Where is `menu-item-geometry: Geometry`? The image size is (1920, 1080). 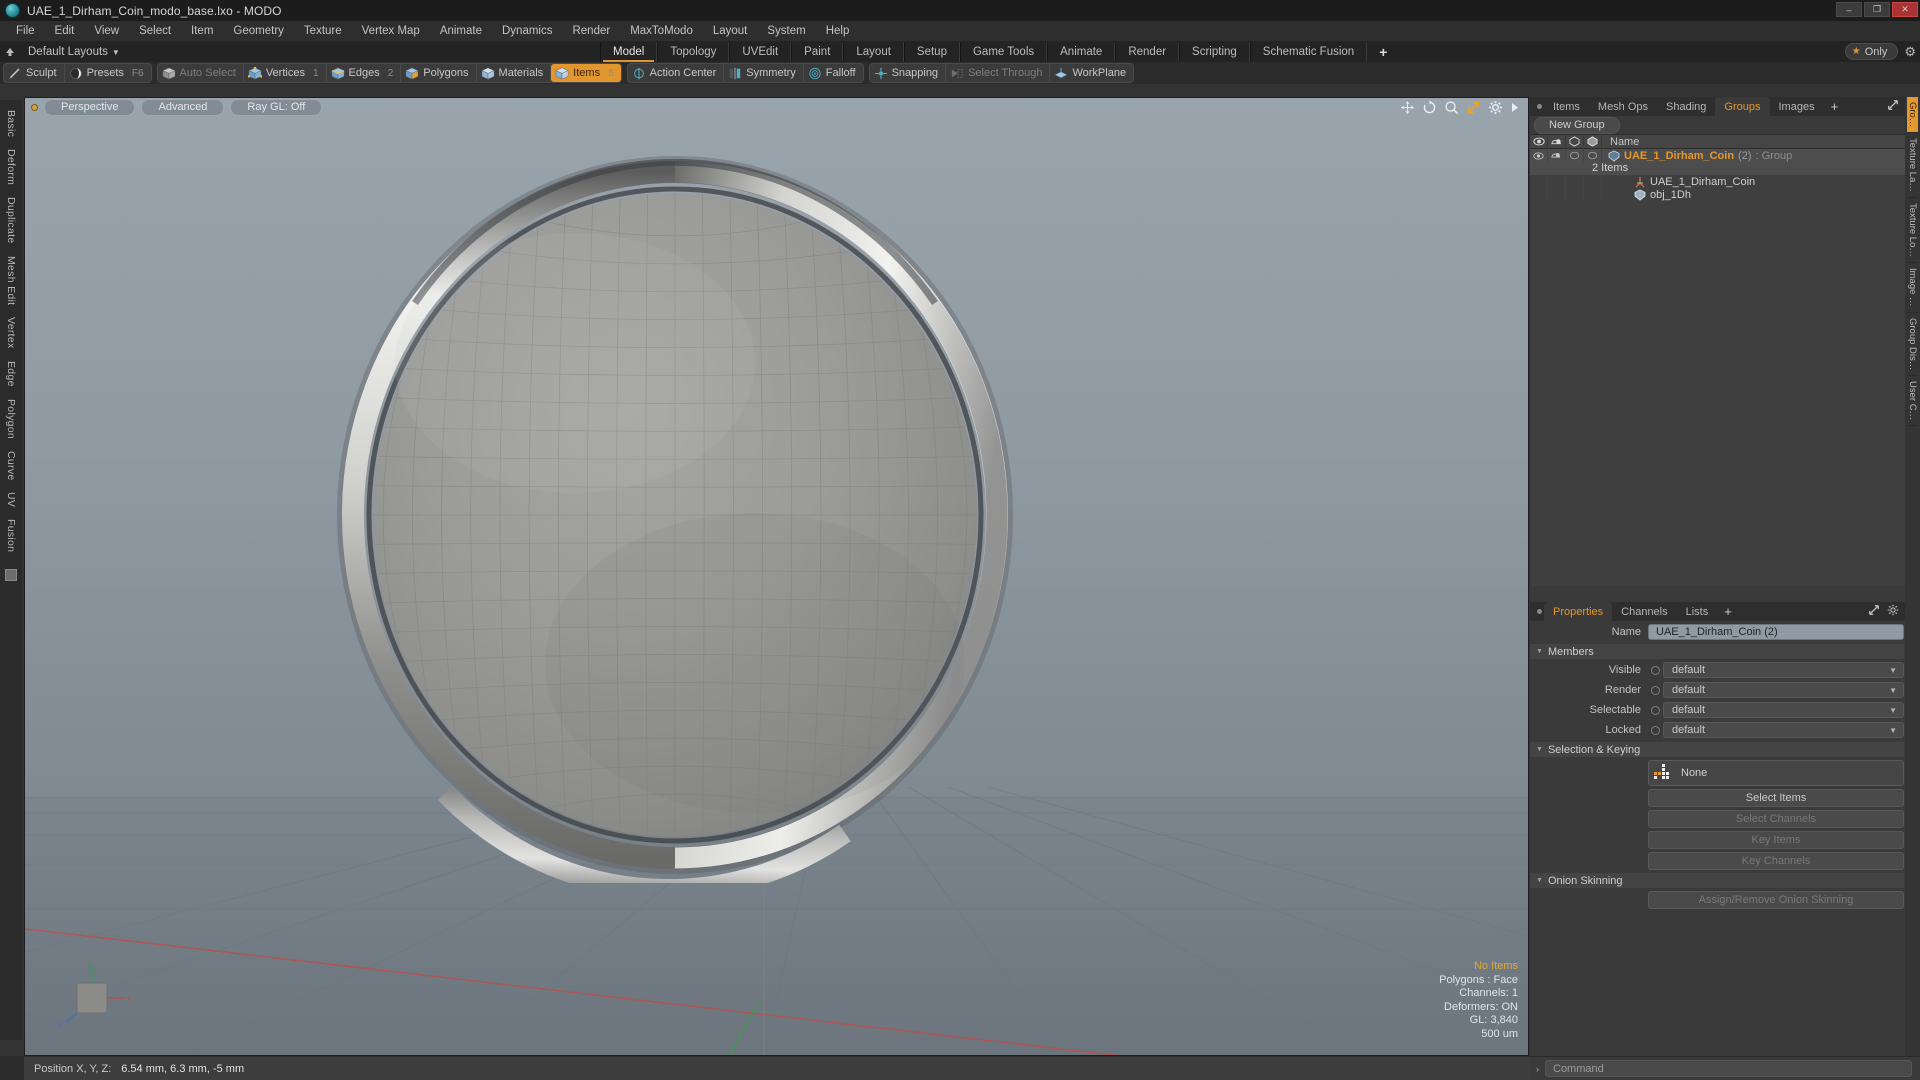 menu-item-geometry: Geometry is located at coordinates (258, 31).